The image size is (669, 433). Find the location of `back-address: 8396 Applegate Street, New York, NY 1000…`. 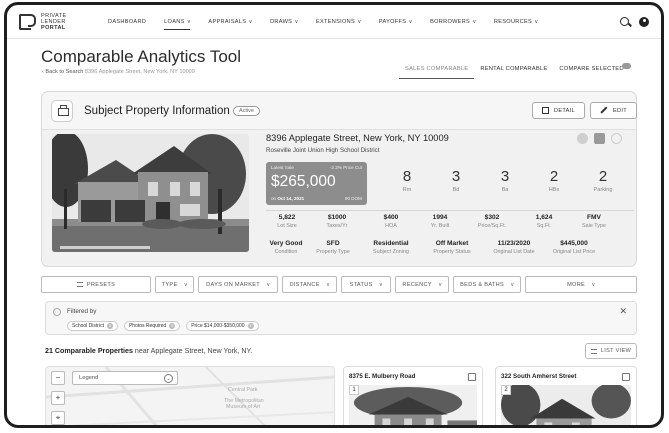

back-address: 8396 Applegate Street, New York, NY 1000… is located at coordinates (139, 72).